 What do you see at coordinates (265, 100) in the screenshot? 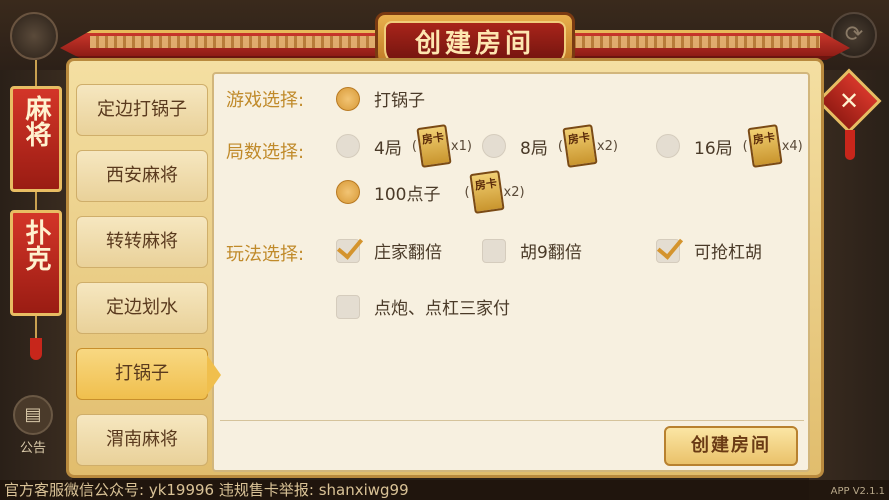
I see `game-select-label: 游戏选择:` at bounding box center [265, 100].